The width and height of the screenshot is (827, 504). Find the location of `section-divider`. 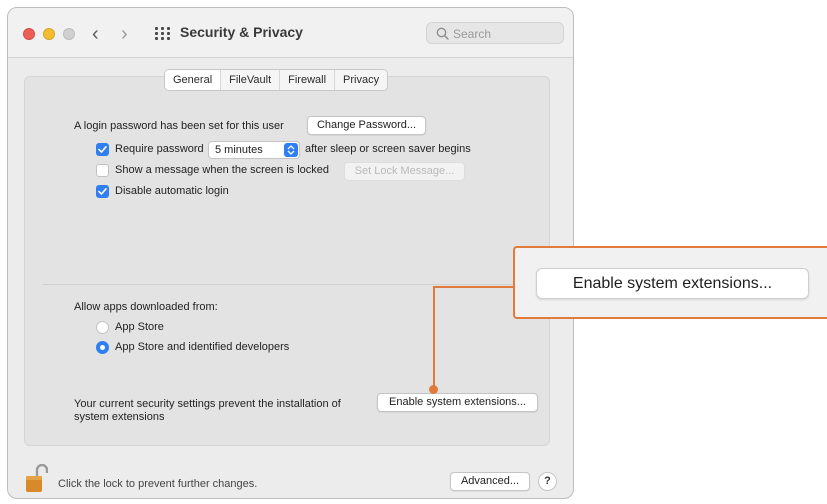

section-divider is located at coordinates (296, 284).